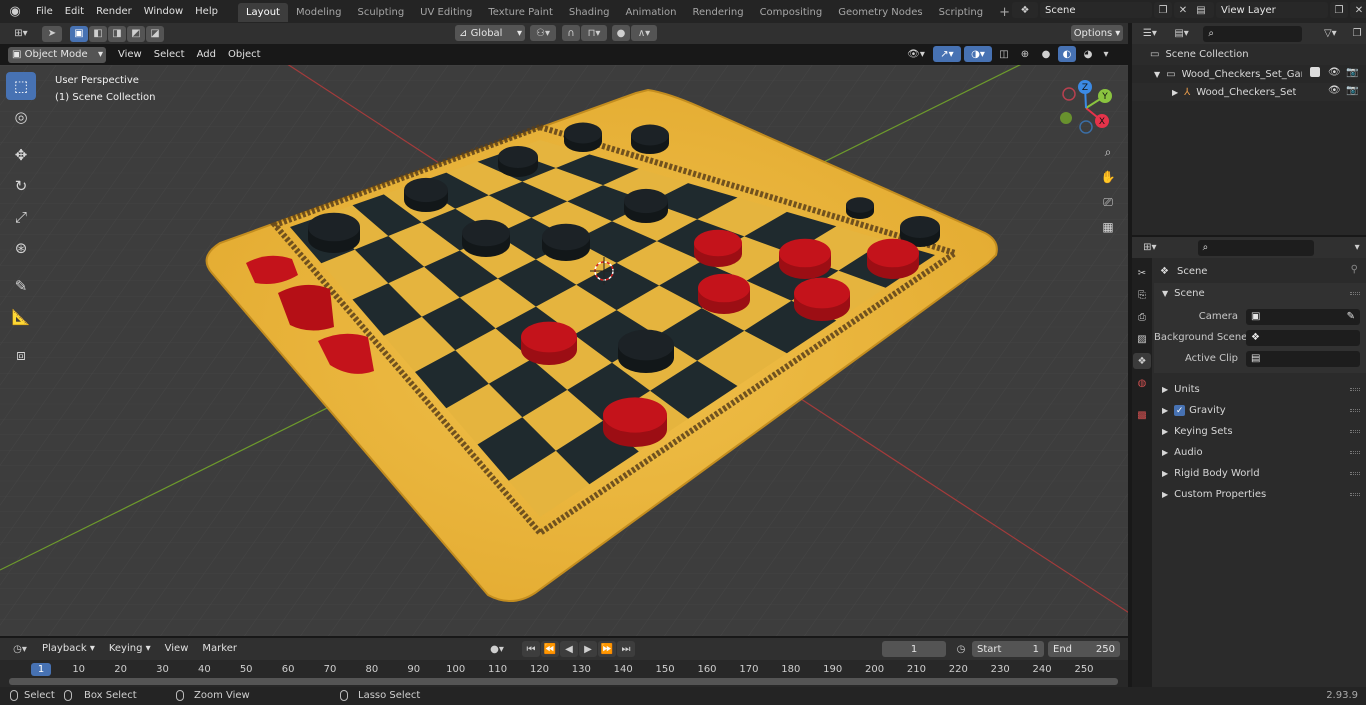 This screenshot has height=705, width=1366. What do you see at coordinates (1150, 34) in the screenshot?
I see `outliner-editor-type-icon: ☰▾` at bounding box center [1150, 34].